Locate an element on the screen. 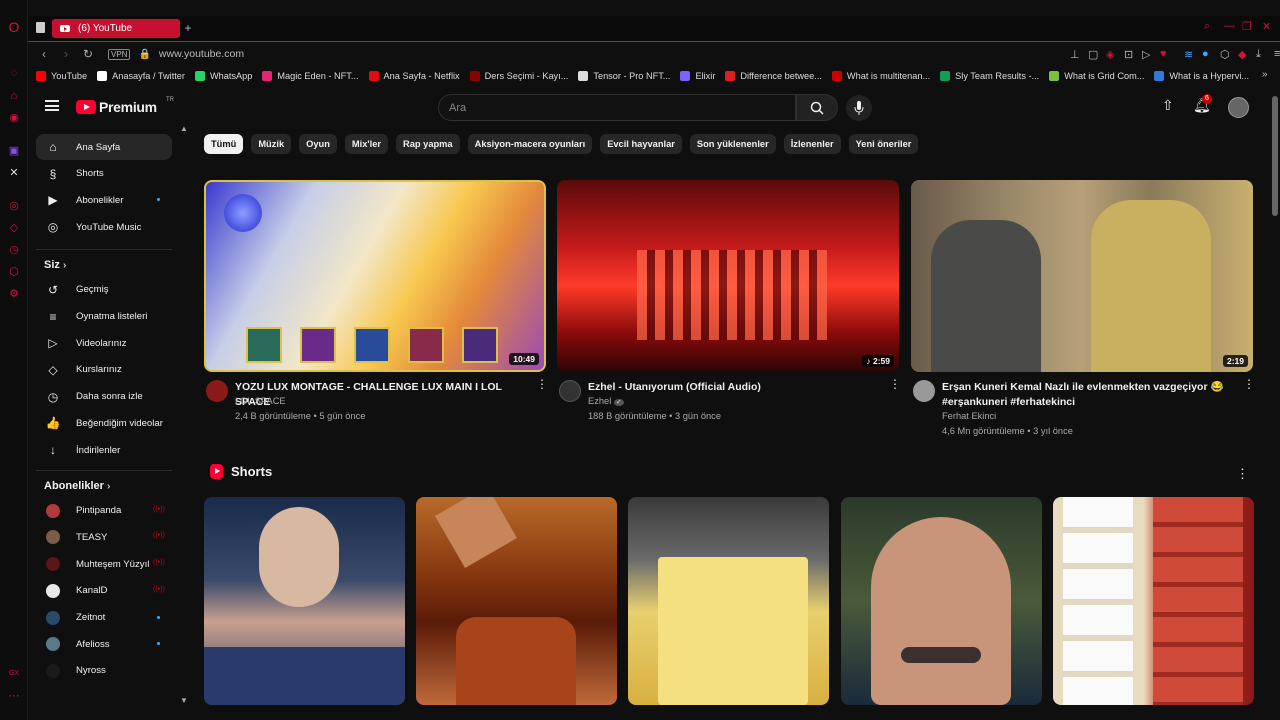  bookmark-item: YouTube is located at coordinates (61, 76).